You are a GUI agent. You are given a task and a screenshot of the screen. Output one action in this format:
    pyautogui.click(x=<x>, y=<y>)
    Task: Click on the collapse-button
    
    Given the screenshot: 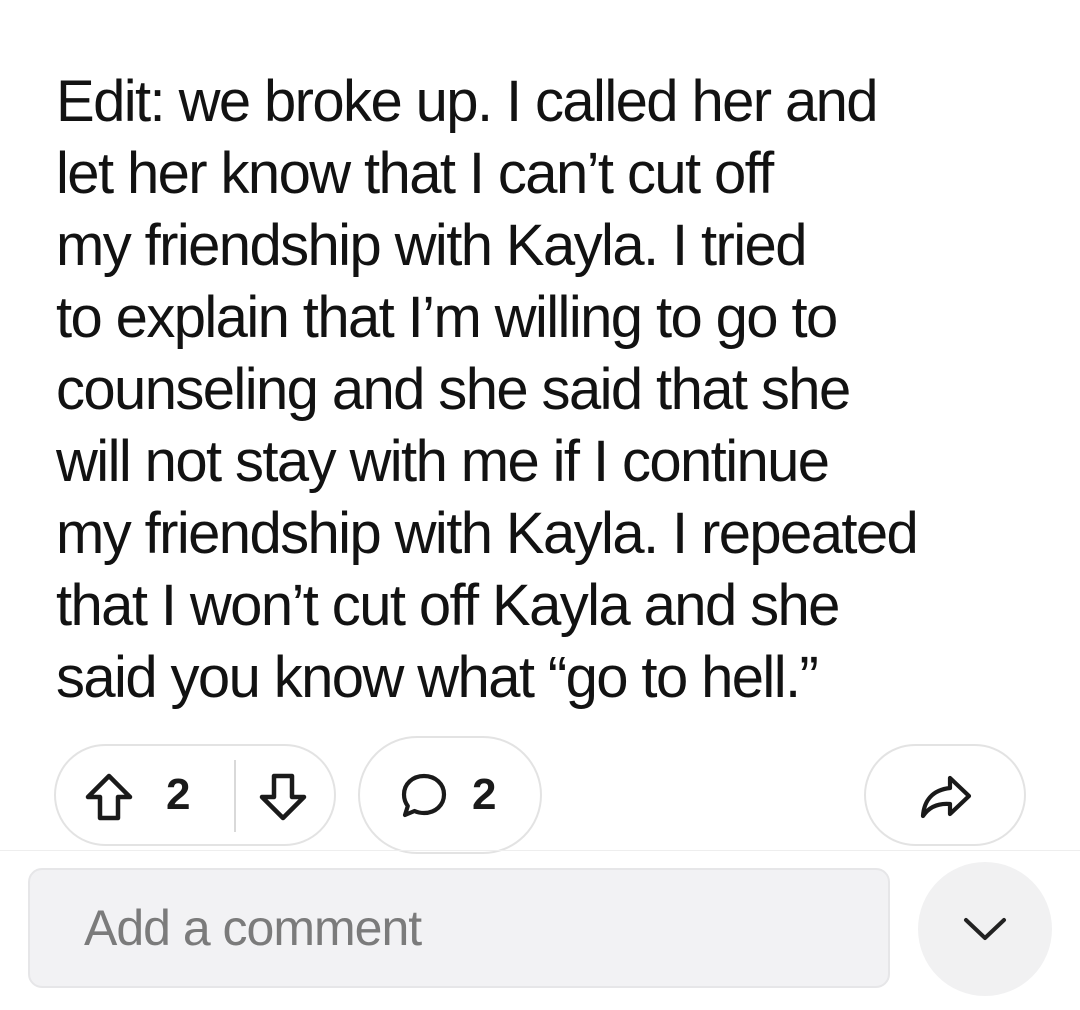 What is the action you would take?
    pyautogui.click(x=985, y=929)
    